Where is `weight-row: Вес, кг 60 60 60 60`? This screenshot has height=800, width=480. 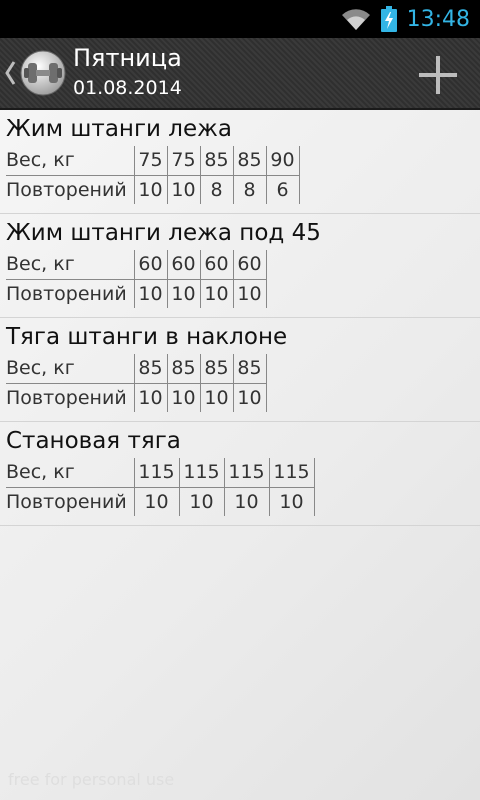
weight-row: Вес, кг 60 60 60 60 is located at coordinates (136, 265).